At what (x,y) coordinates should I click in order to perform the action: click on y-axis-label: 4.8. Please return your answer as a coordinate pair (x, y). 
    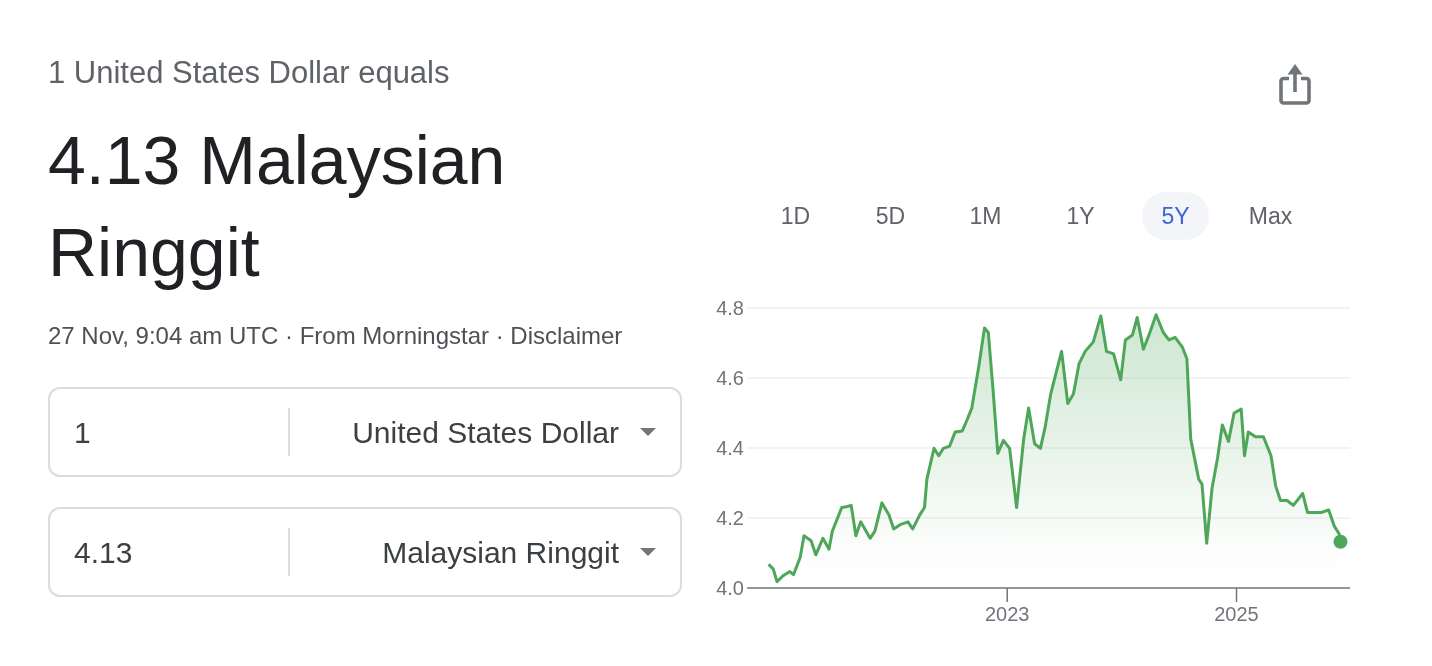
    Looking at the image, I should click on (730, 308).